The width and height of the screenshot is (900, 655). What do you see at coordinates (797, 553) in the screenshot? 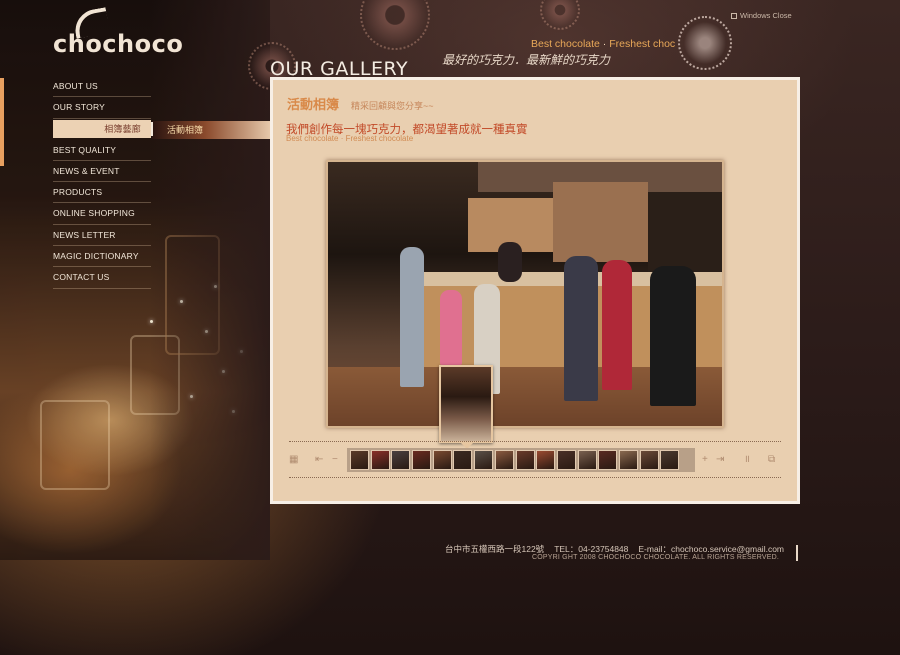
I see `footer-divider` at bounding box center [797, 553].